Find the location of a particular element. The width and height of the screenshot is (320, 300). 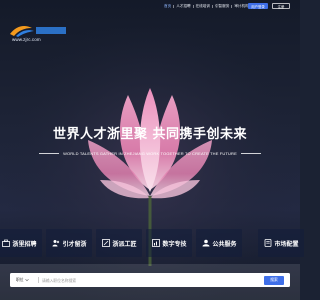

tile-label: 浙里招聘 is located at coordinates (24, 244).